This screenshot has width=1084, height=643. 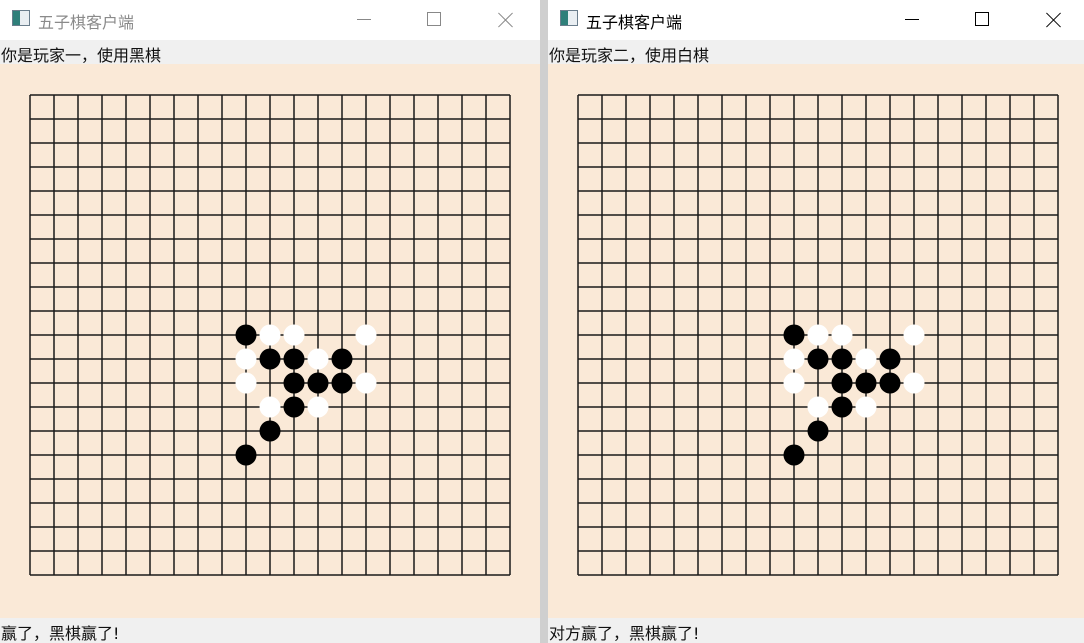 I want to click on game-status-label: 对方赢了，黑棋赢了!, so click(x=624, y=633).